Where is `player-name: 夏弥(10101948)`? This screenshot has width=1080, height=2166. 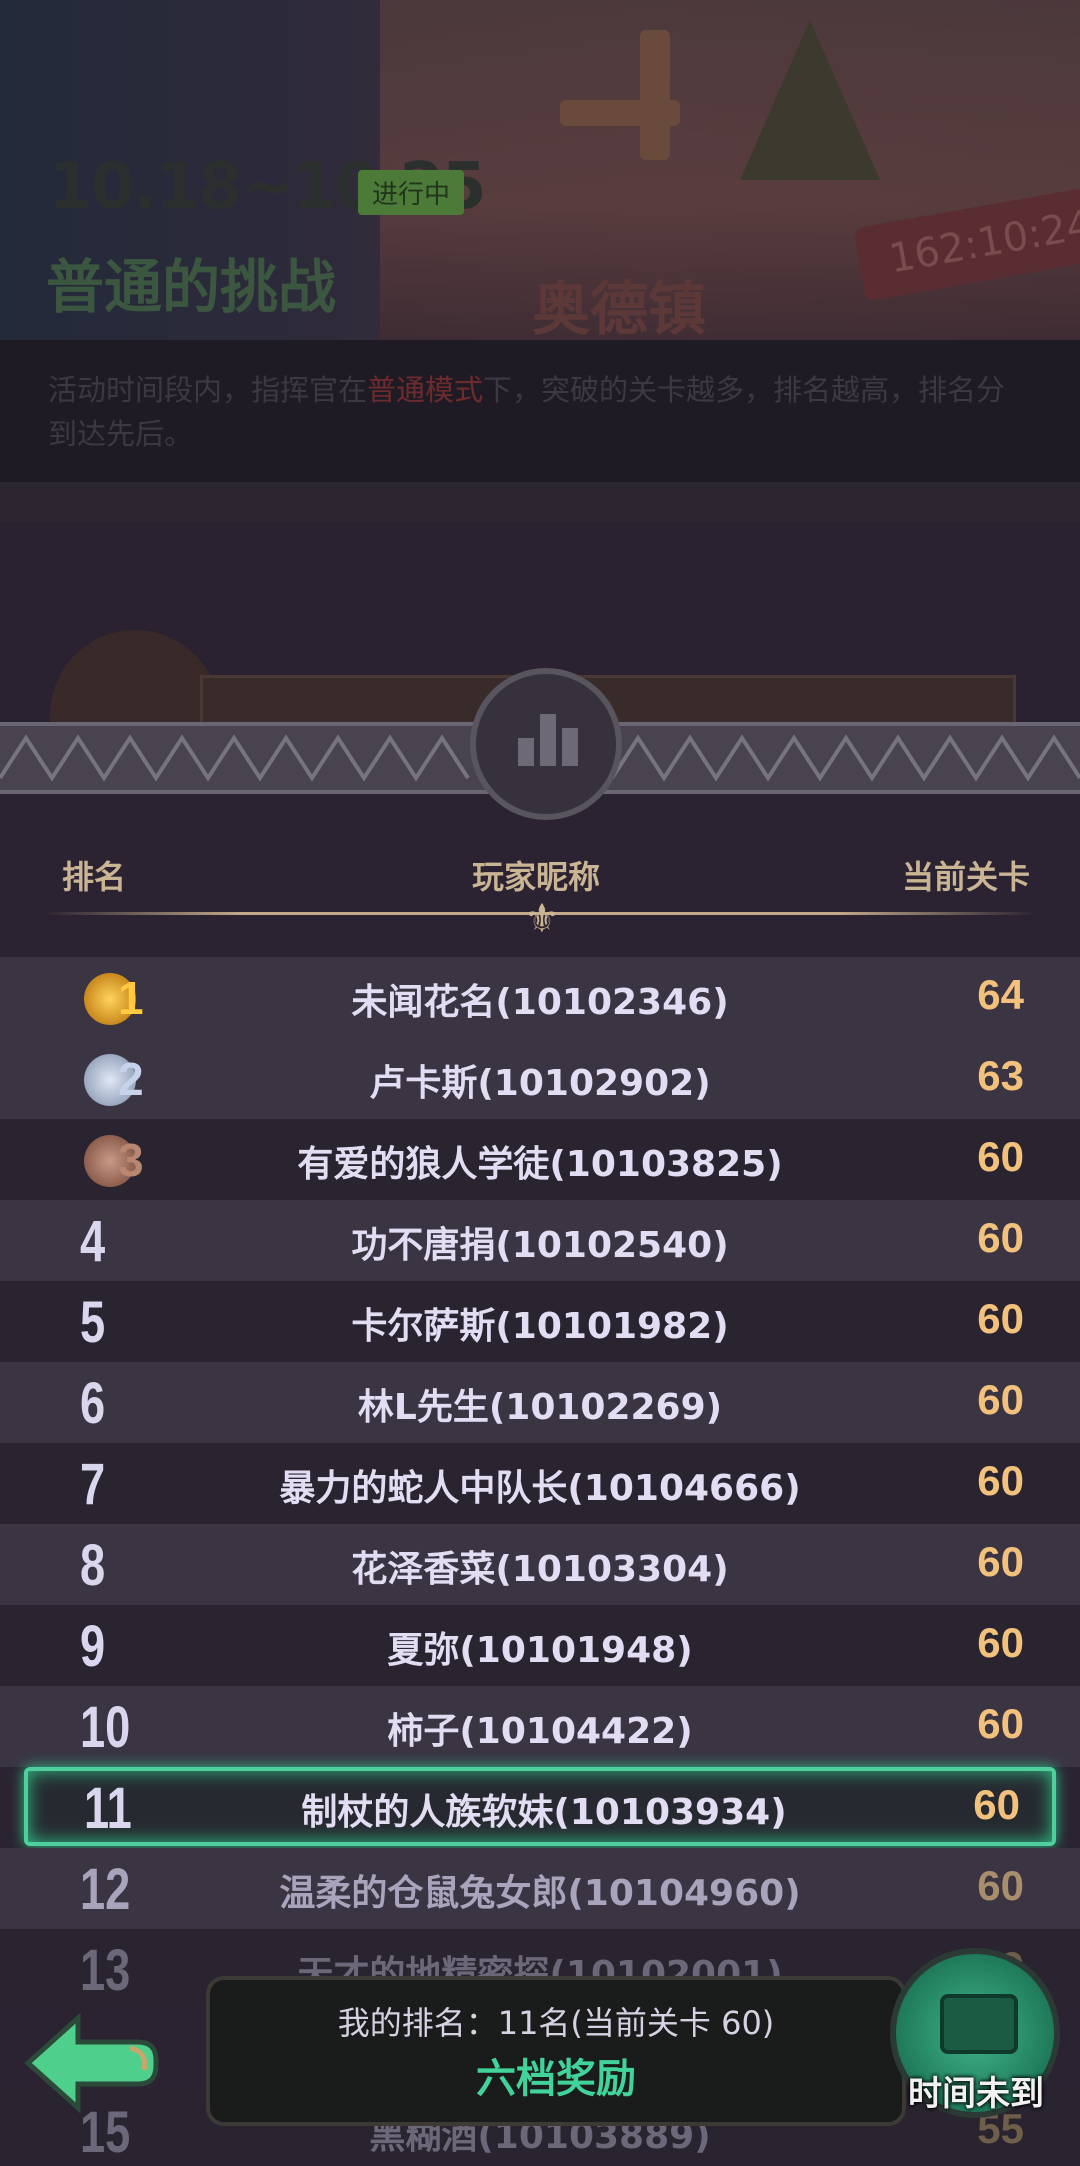
player-name: 夏弥(10101948) is located at coordinates (540, 1650).